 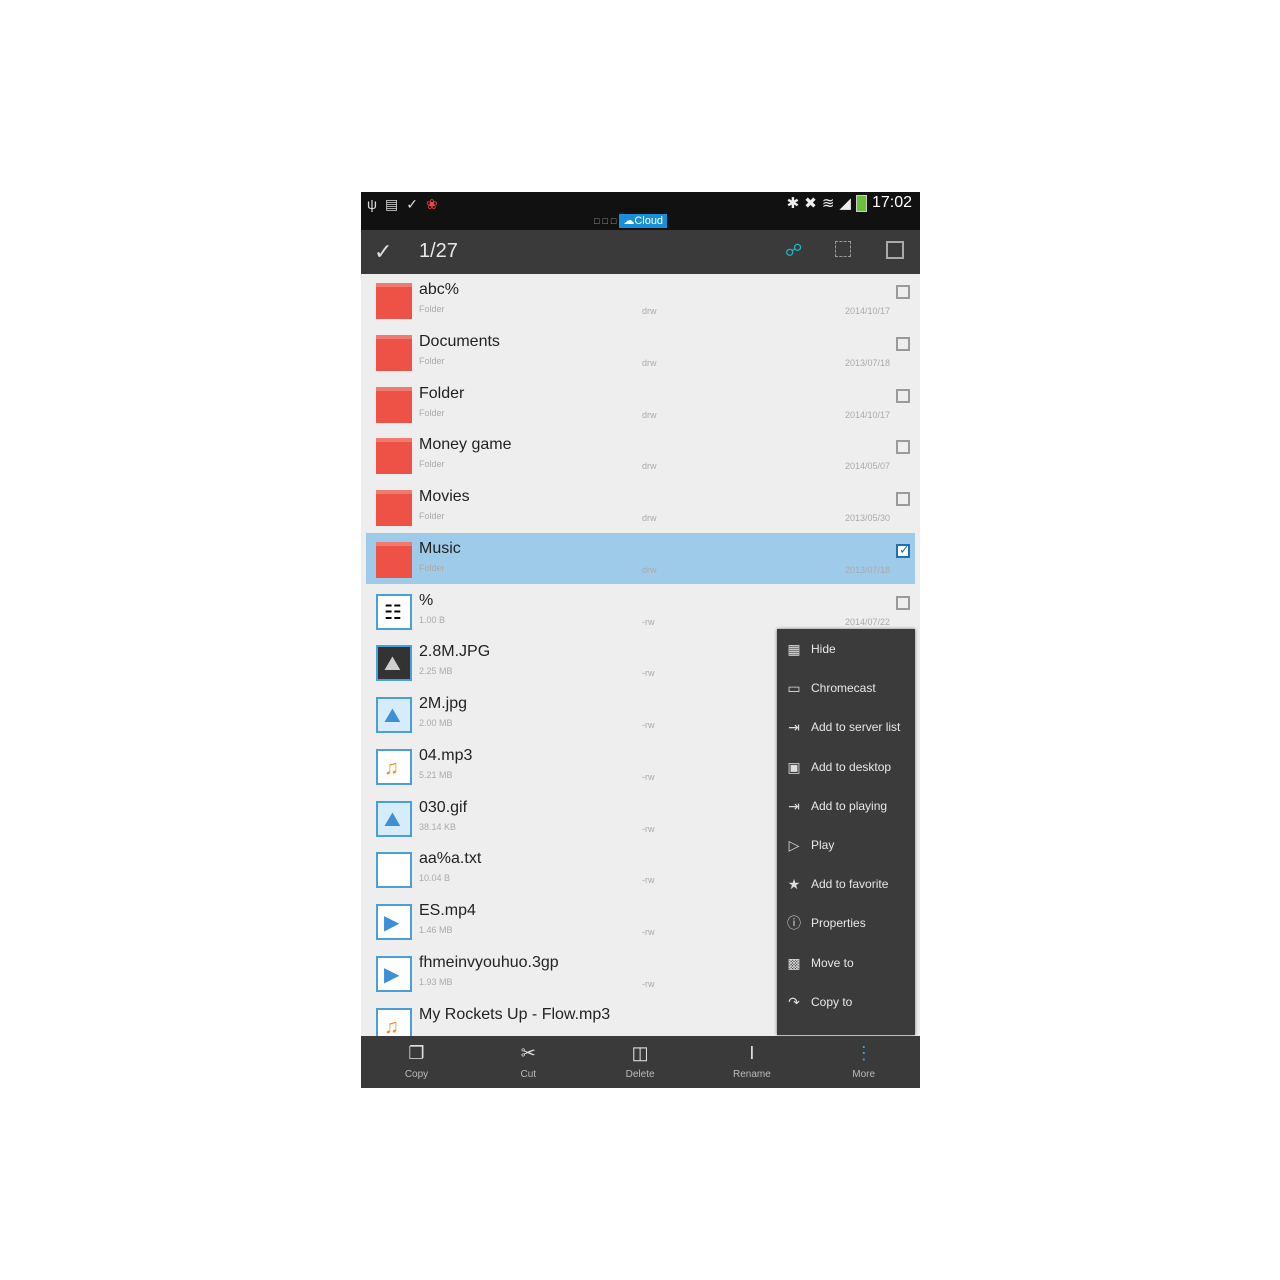 What do you see at coordinates (426, 600) in the screenshot?
I see `file-name: %` at bounding box center [426, 600].